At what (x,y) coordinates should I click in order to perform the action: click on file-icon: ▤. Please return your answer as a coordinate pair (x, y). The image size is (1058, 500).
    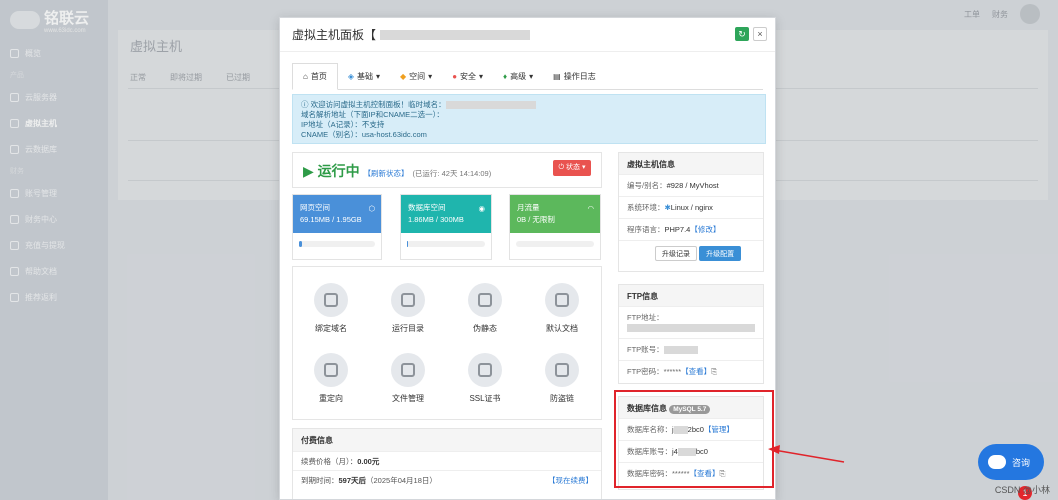
    Looking at the image, I should click on (557, 76).